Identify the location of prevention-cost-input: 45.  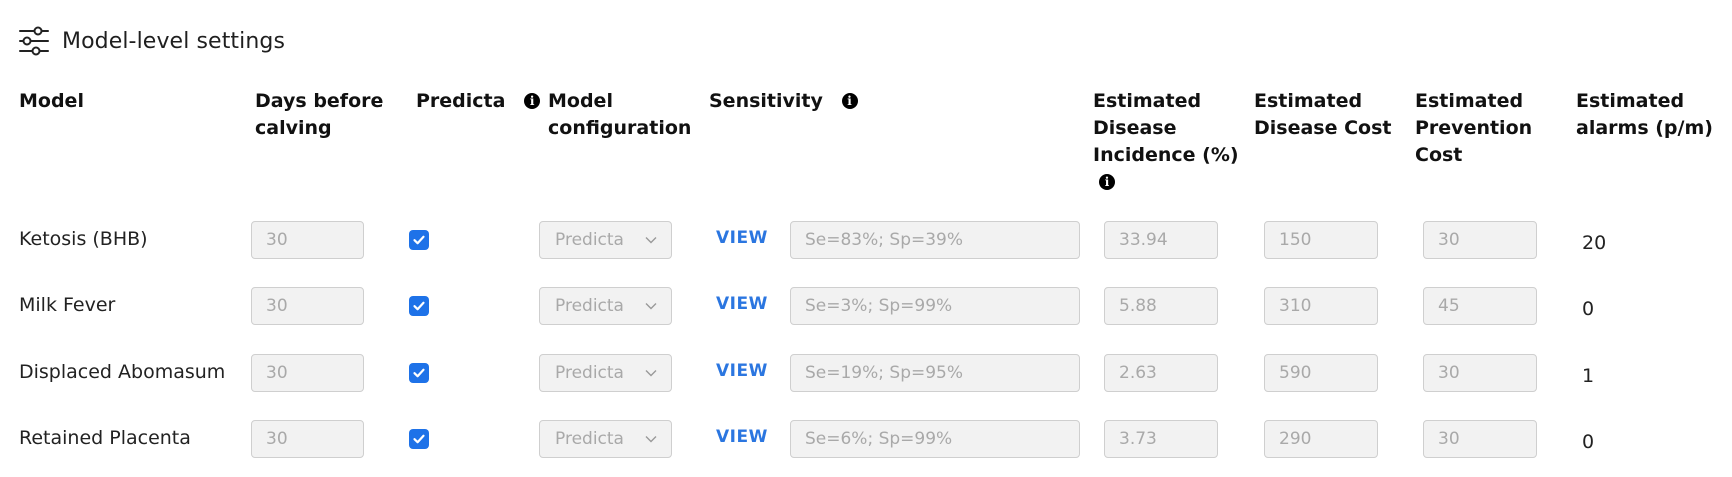
(1480, 306).